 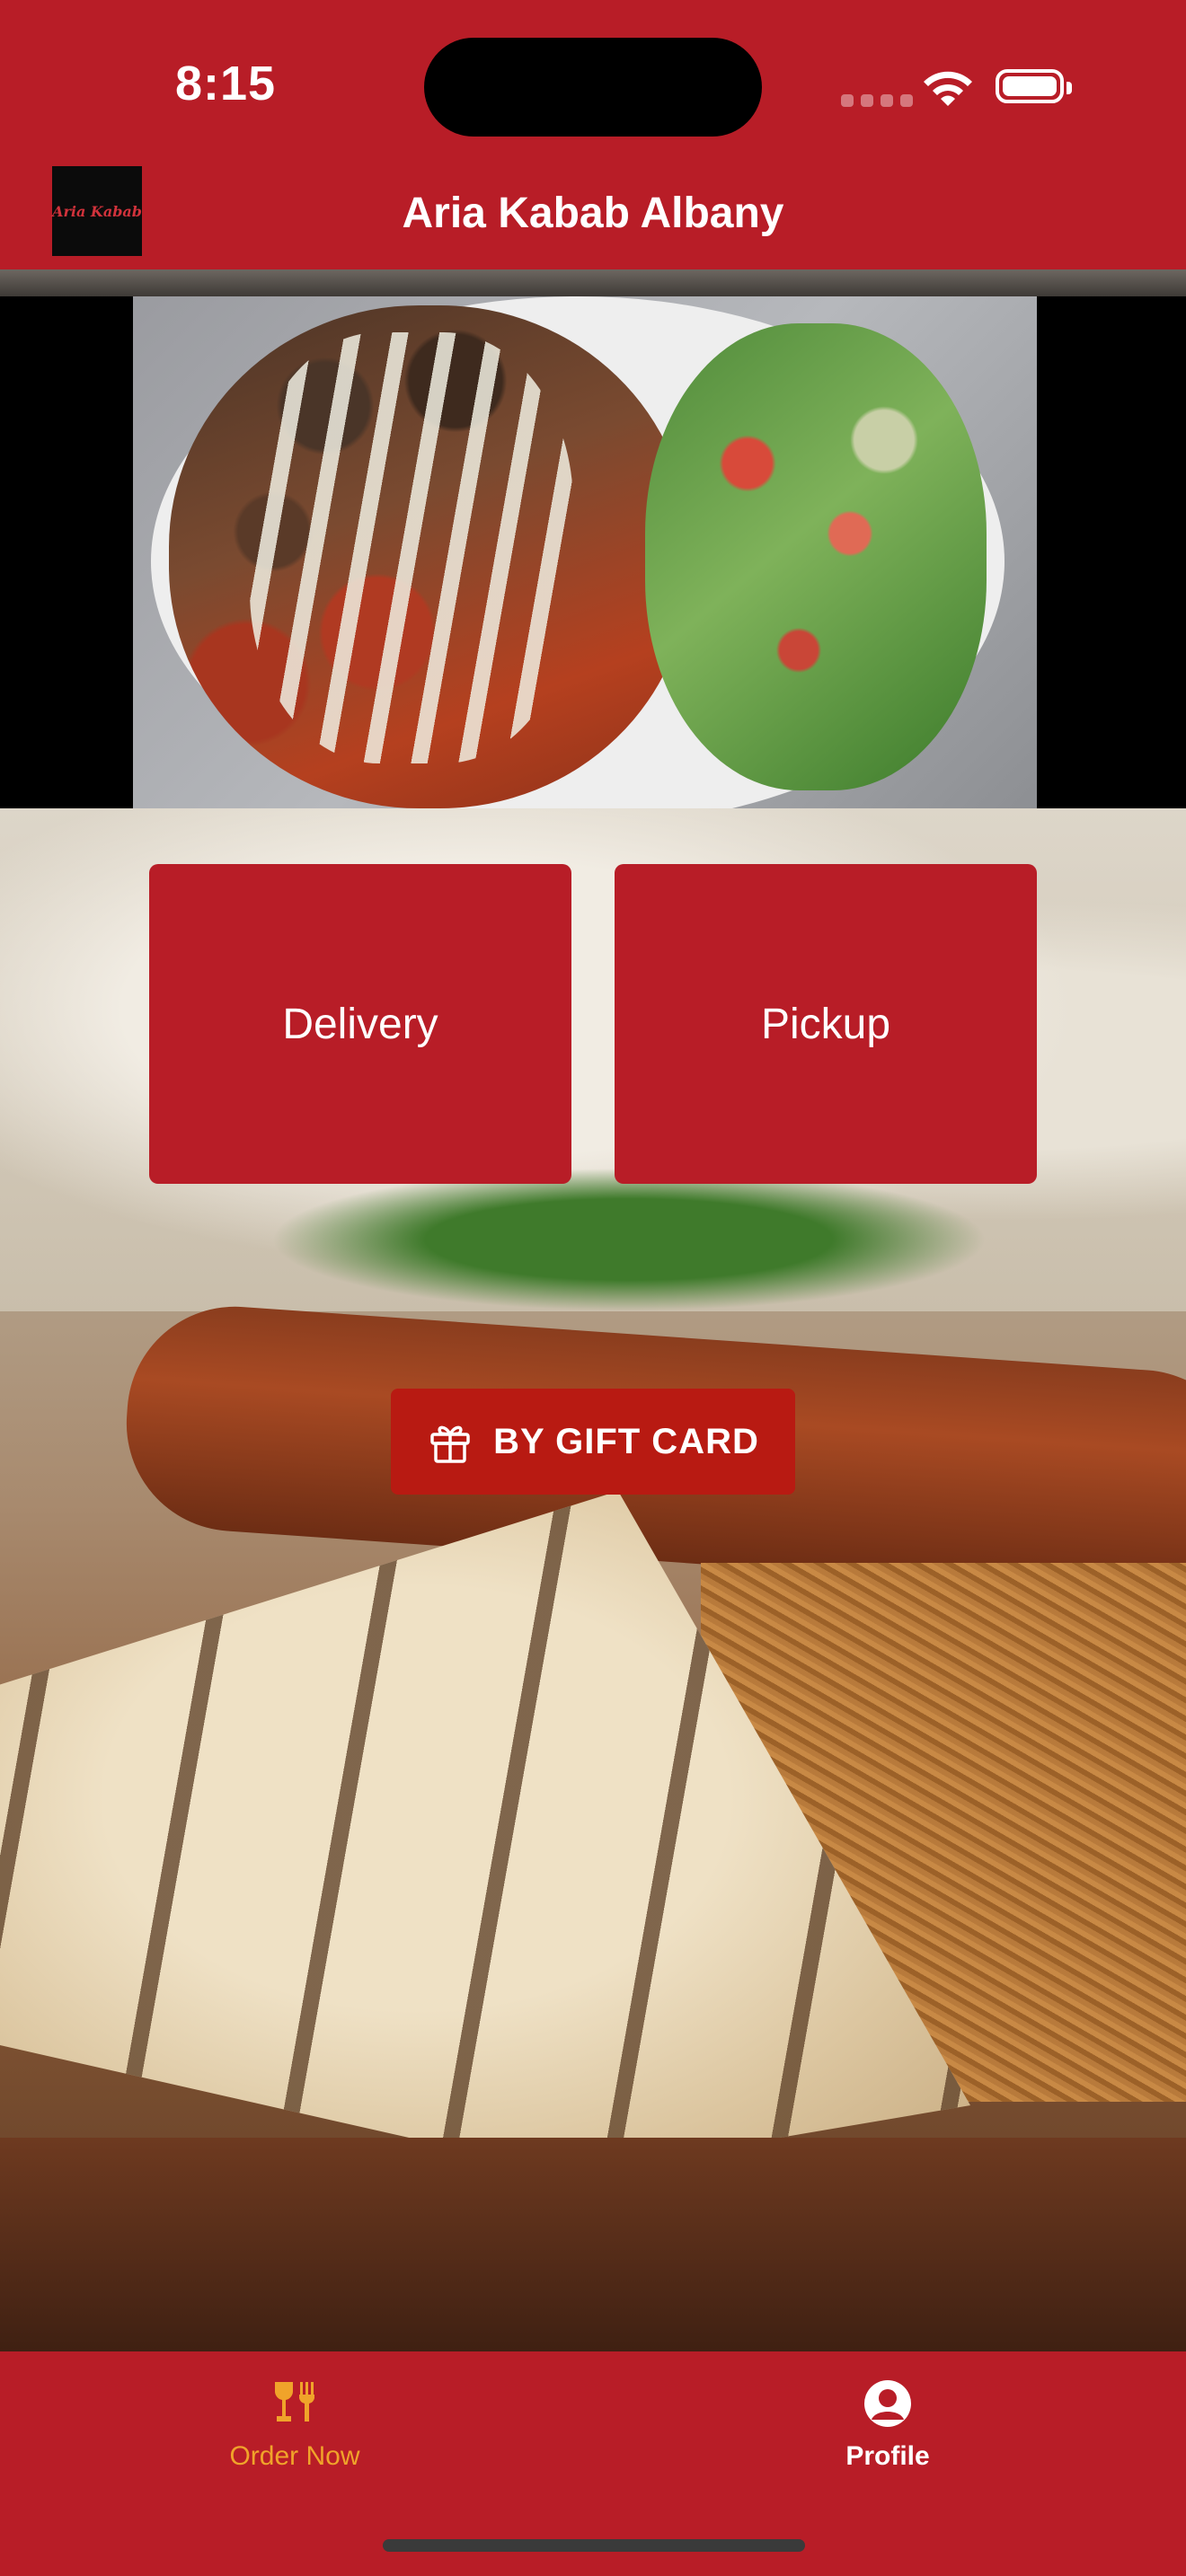 I want to click on gift-card-button: BY GIFT CARD, so click(x=593, y=1442).